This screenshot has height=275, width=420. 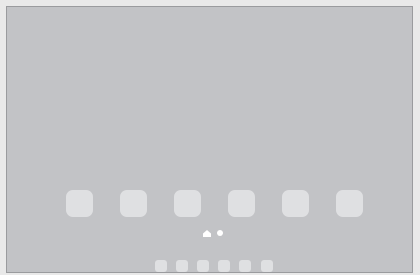 What do you see at coordinates (220, 233) in the screenshot?
I see `page-dot` at bounding box center [220, 233].